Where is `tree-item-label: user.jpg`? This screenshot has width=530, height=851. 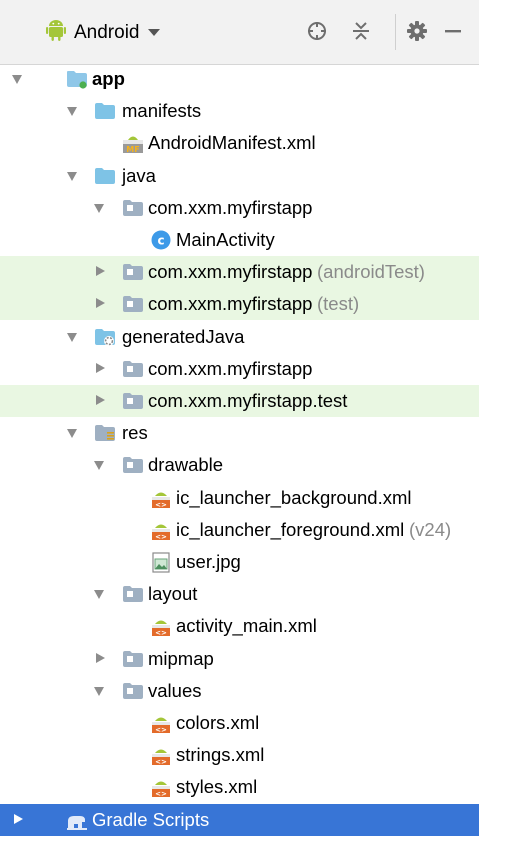
tree-item-label: user.jpg is located at coordinates (208, 561).